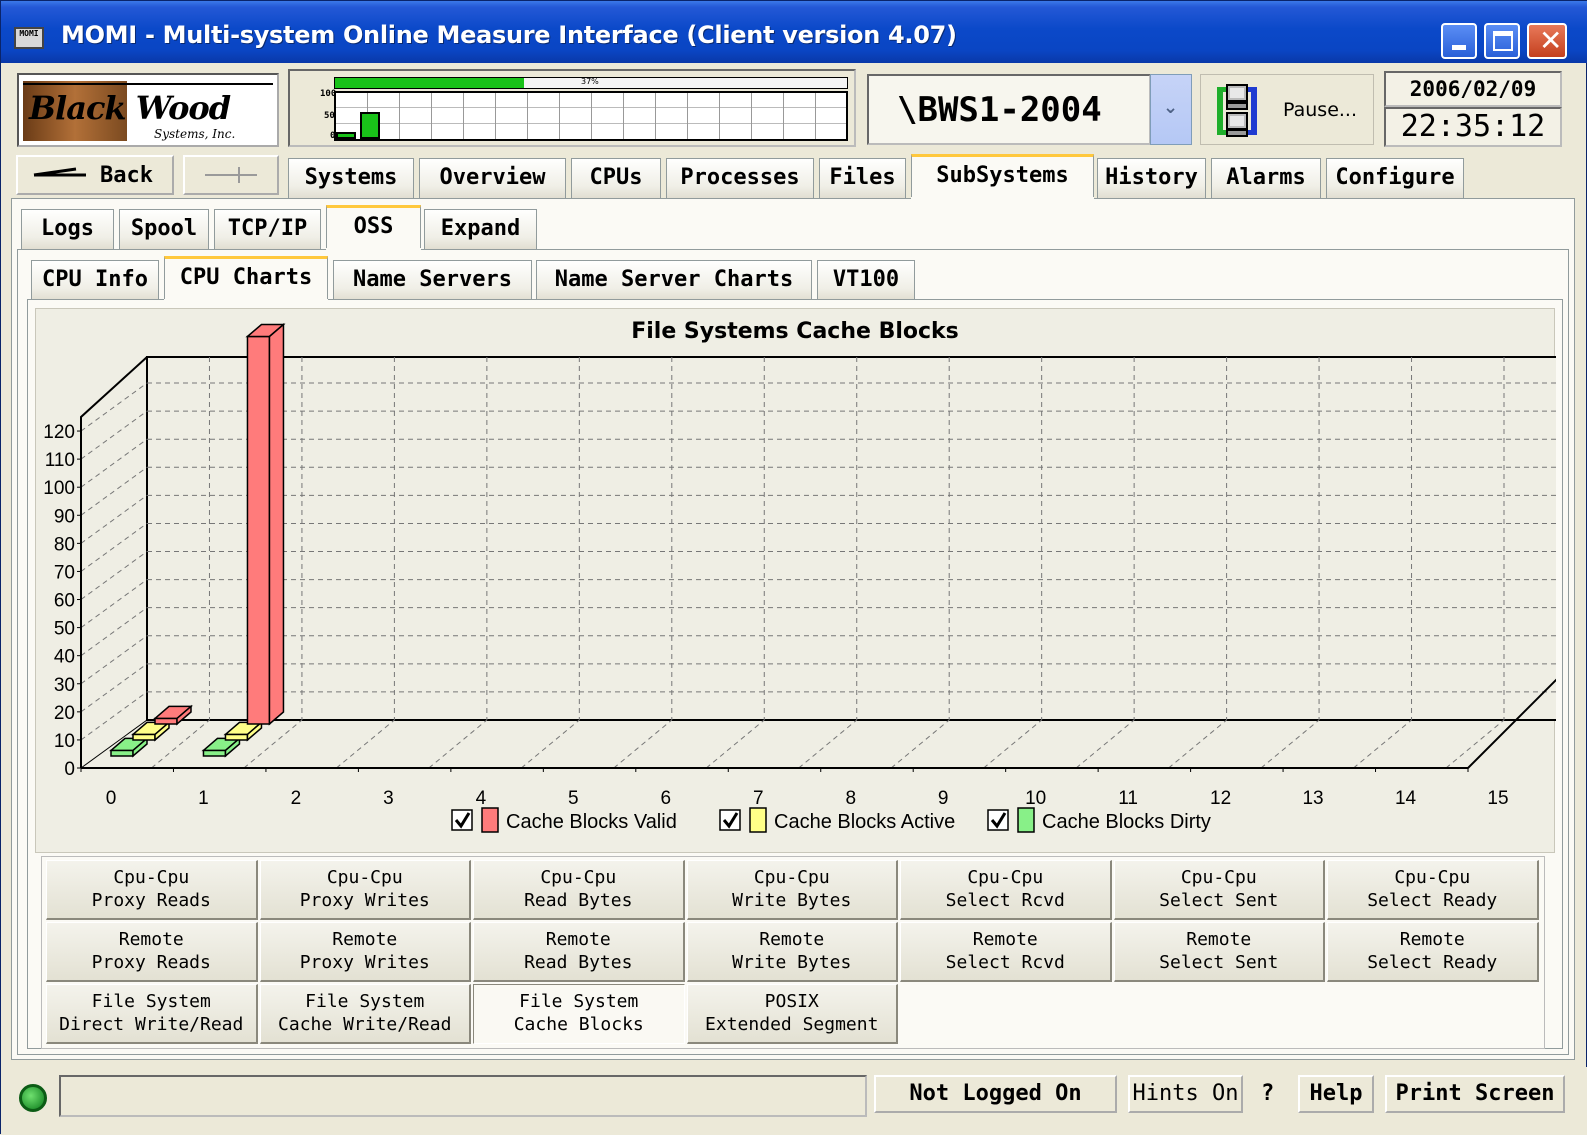  What do you see at coordinates (276, 524) in the screenshot?
I see `bar-0-1-side` at bounding box center [276, 524].